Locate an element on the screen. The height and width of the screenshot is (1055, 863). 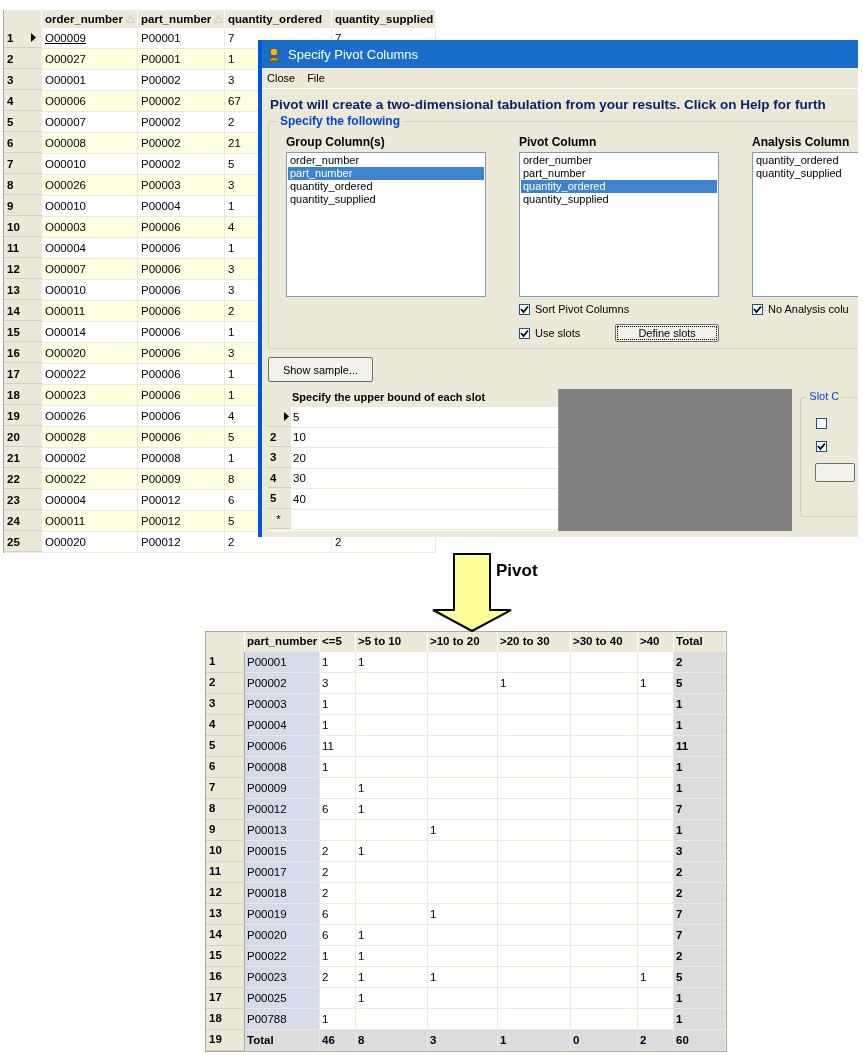
button is located at coordinates (835, 472).